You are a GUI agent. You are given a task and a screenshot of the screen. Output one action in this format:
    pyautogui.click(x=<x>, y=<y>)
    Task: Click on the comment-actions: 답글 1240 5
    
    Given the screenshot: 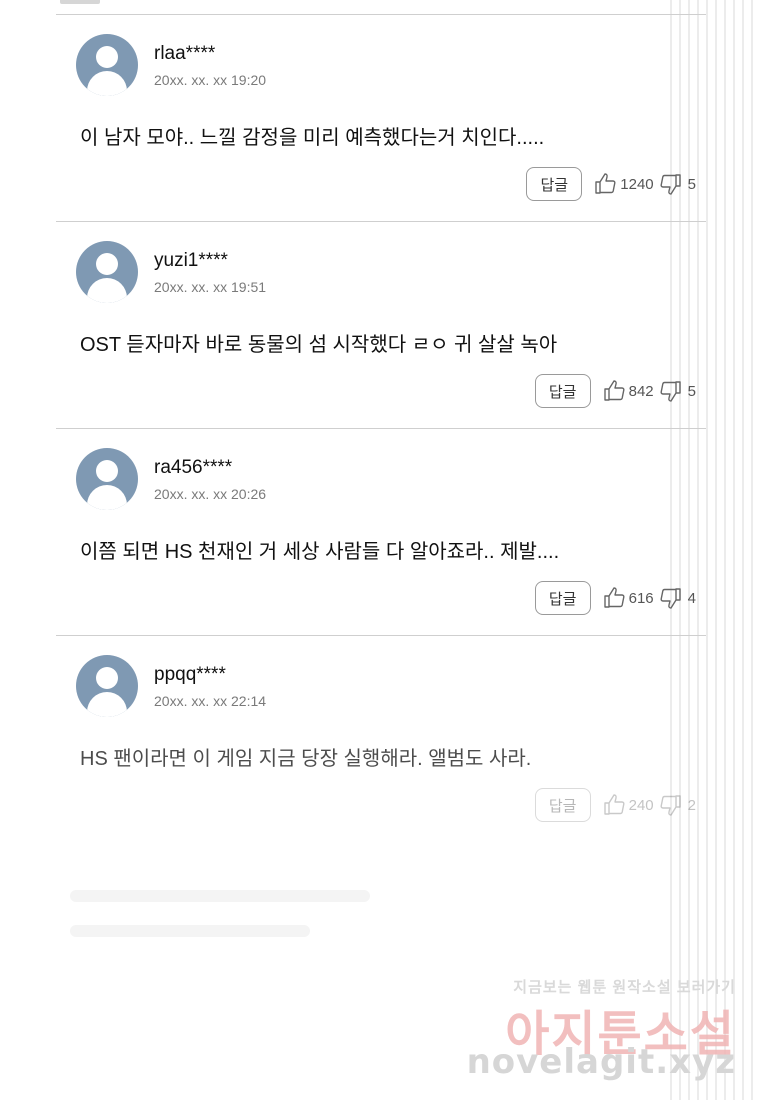 What is the action you would take?
    pyautogui.click(x=611, y=184)
    